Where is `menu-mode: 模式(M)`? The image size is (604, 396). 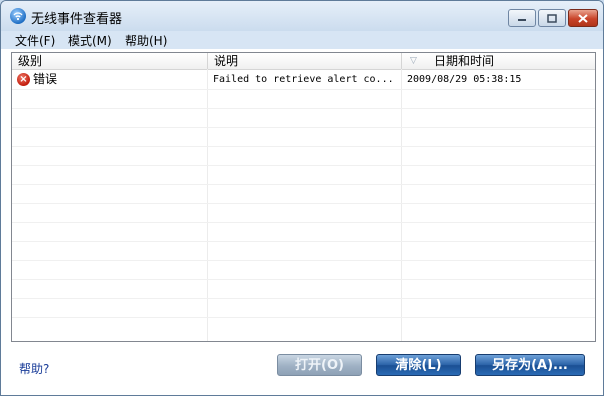 menu-mode: 模式(M) is located at coordinates (90, 40).